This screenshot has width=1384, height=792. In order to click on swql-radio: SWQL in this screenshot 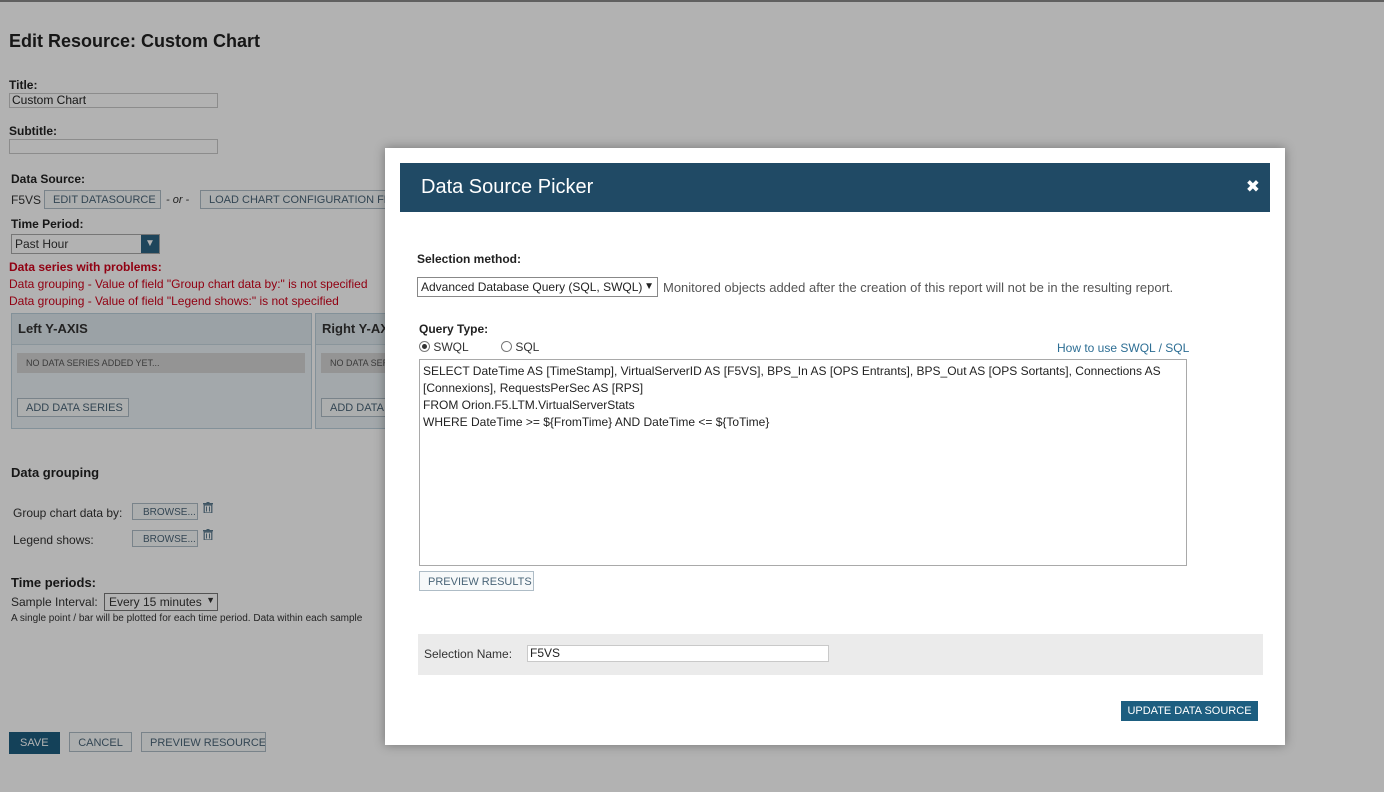, I will do `click(444, 347)`.